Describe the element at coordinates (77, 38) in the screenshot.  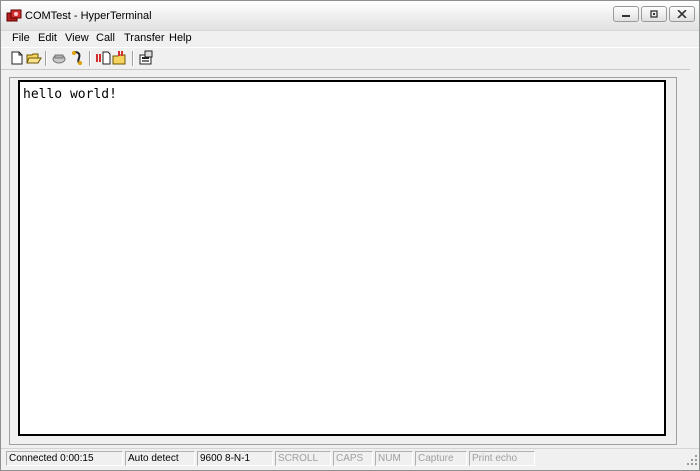
I see `menu-view: View` at that location.